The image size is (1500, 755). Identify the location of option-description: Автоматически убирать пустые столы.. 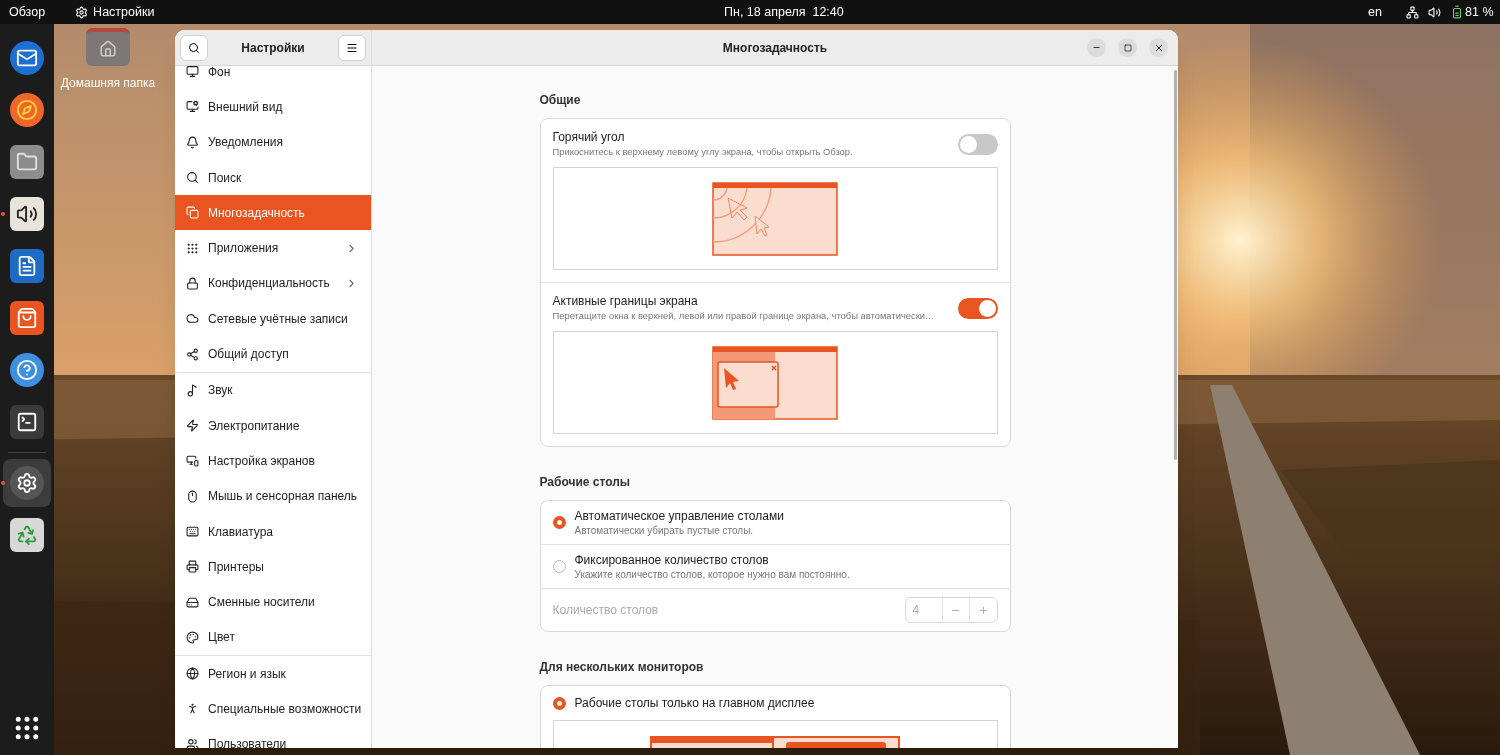
(664, 530).